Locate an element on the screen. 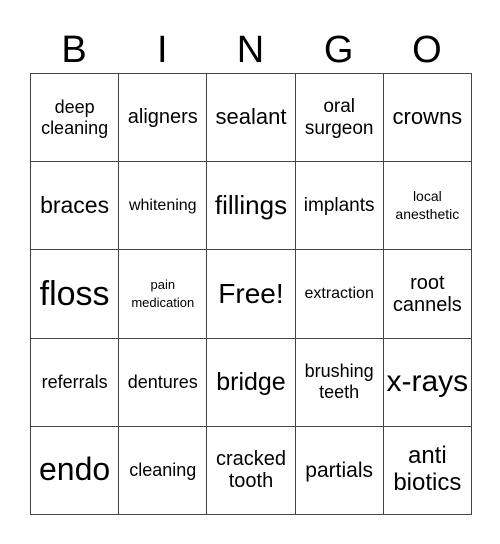  header-letter-o: O is located at coordinates (427, 50).